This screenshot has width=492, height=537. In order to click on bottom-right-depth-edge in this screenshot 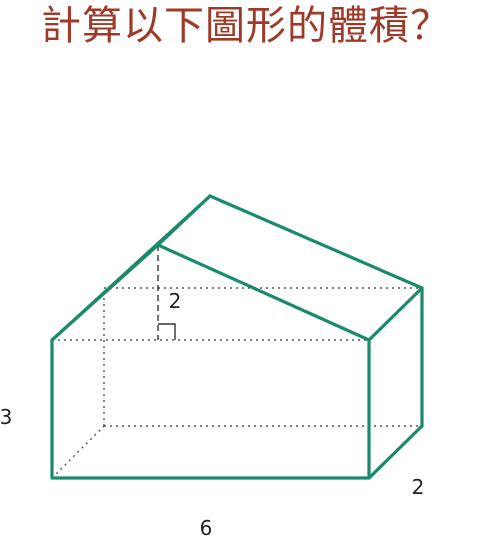, I will do `click(395, 452)`.